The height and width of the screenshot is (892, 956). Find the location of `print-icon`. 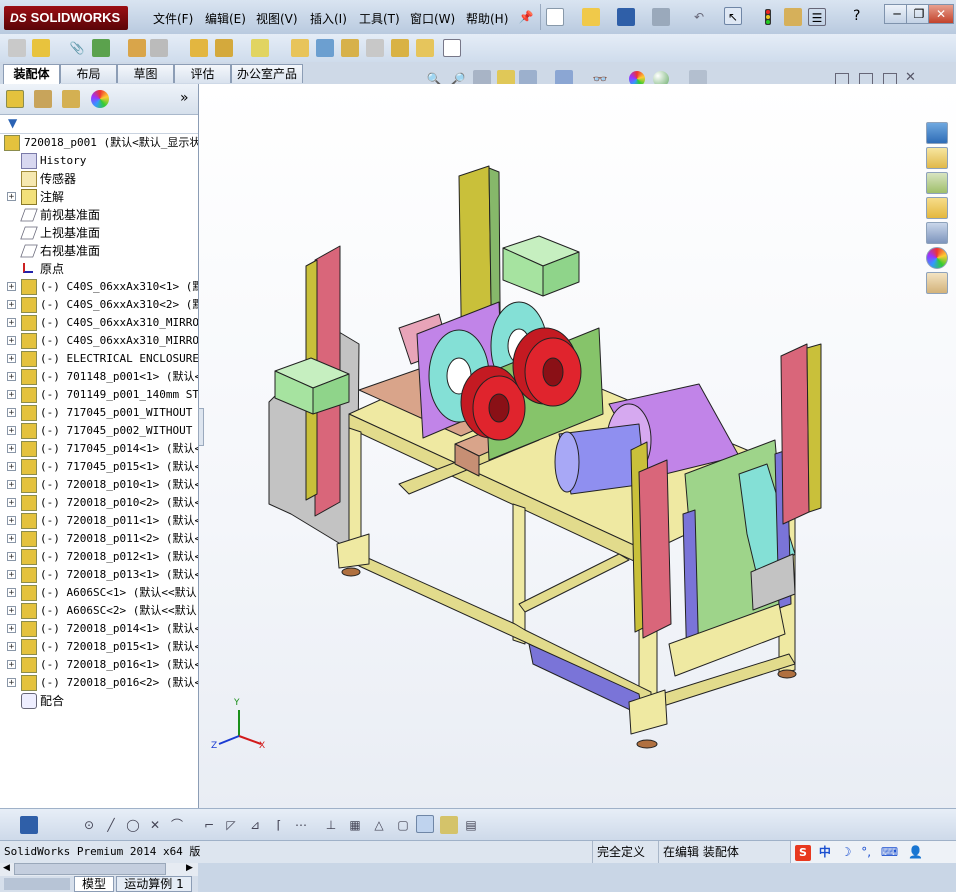

print-icon is located at coordinates (661, 17).